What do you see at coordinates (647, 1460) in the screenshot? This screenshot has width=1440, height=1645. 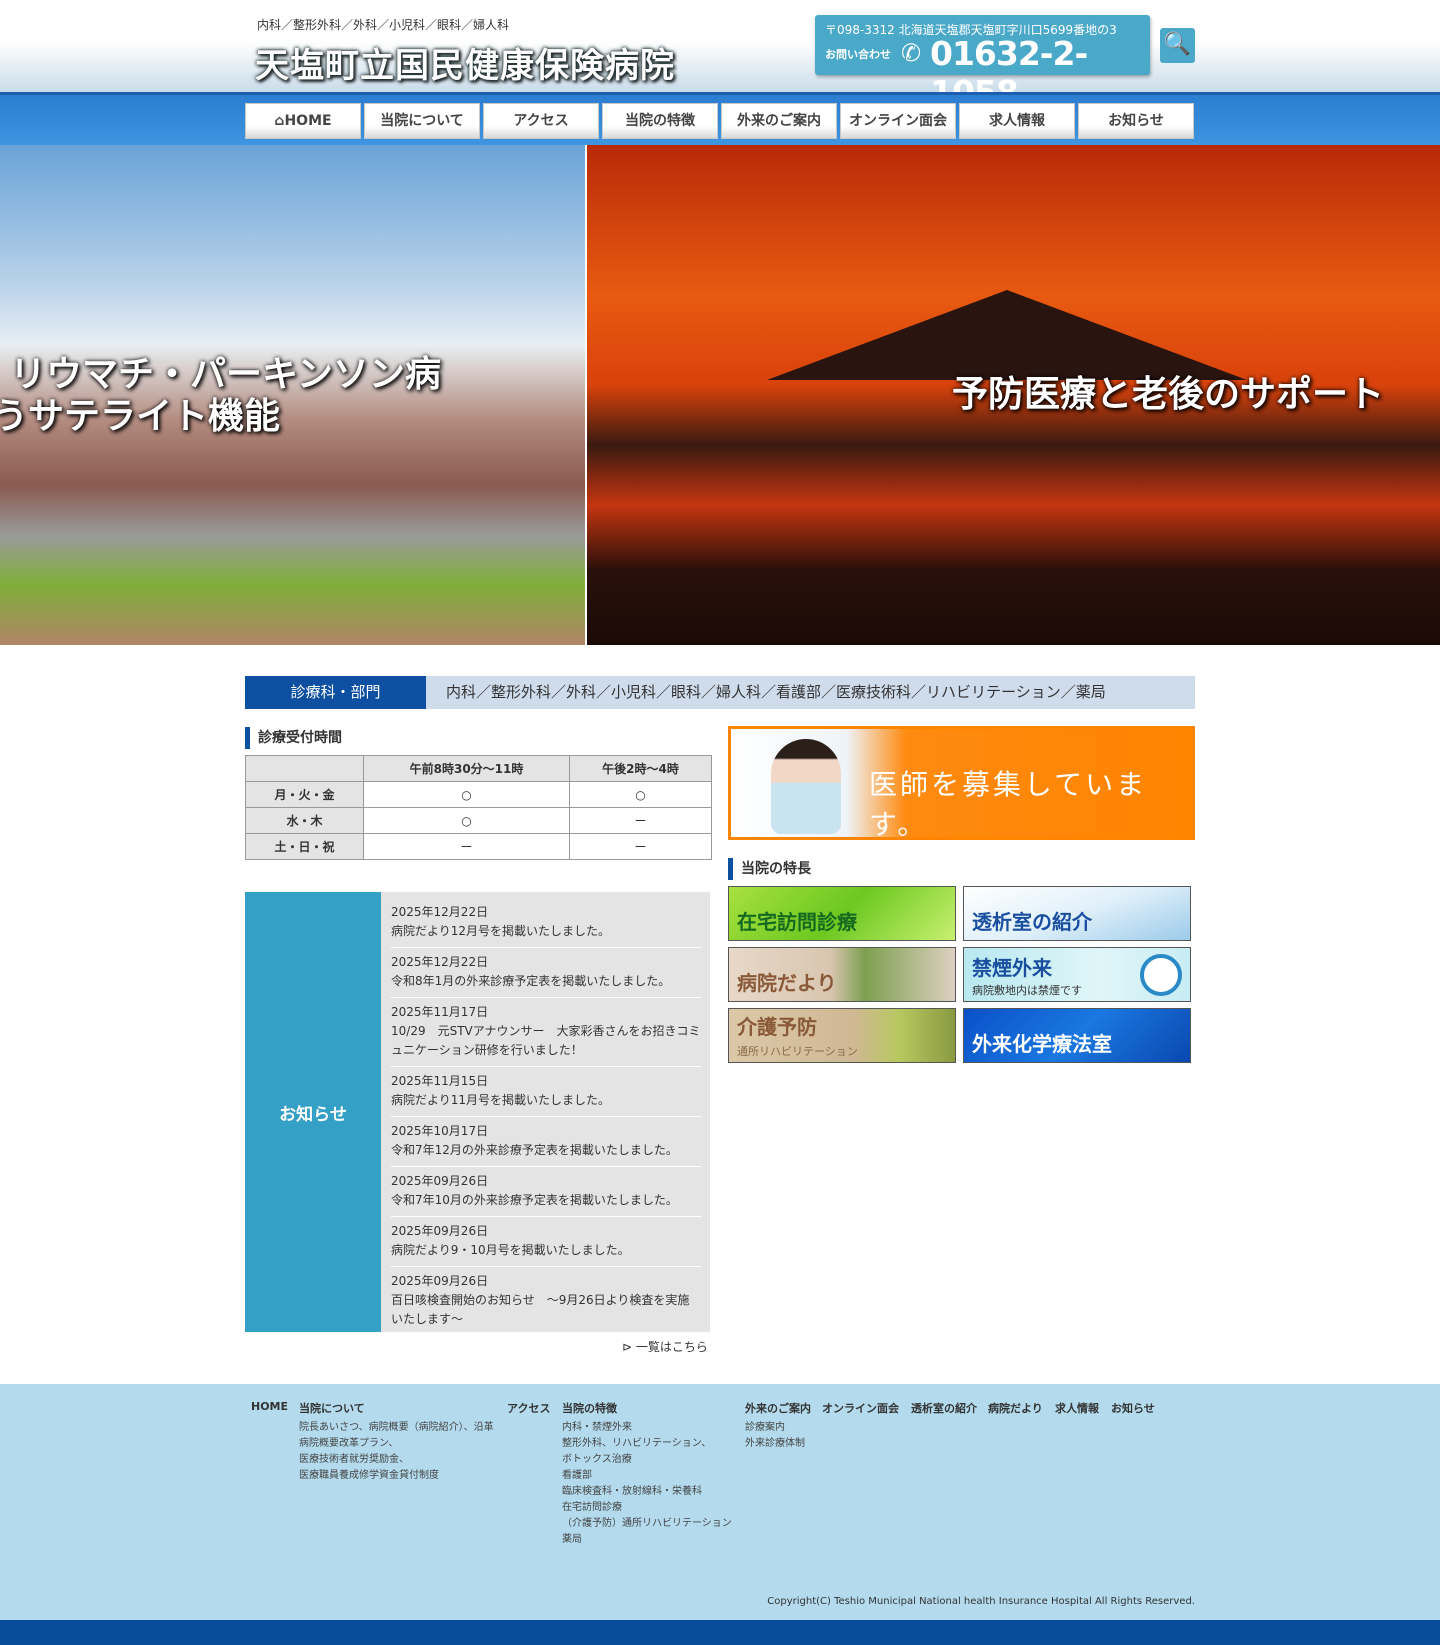 I see `footer-sublink: ボトックス治療` at bounding box center [647, 1460].